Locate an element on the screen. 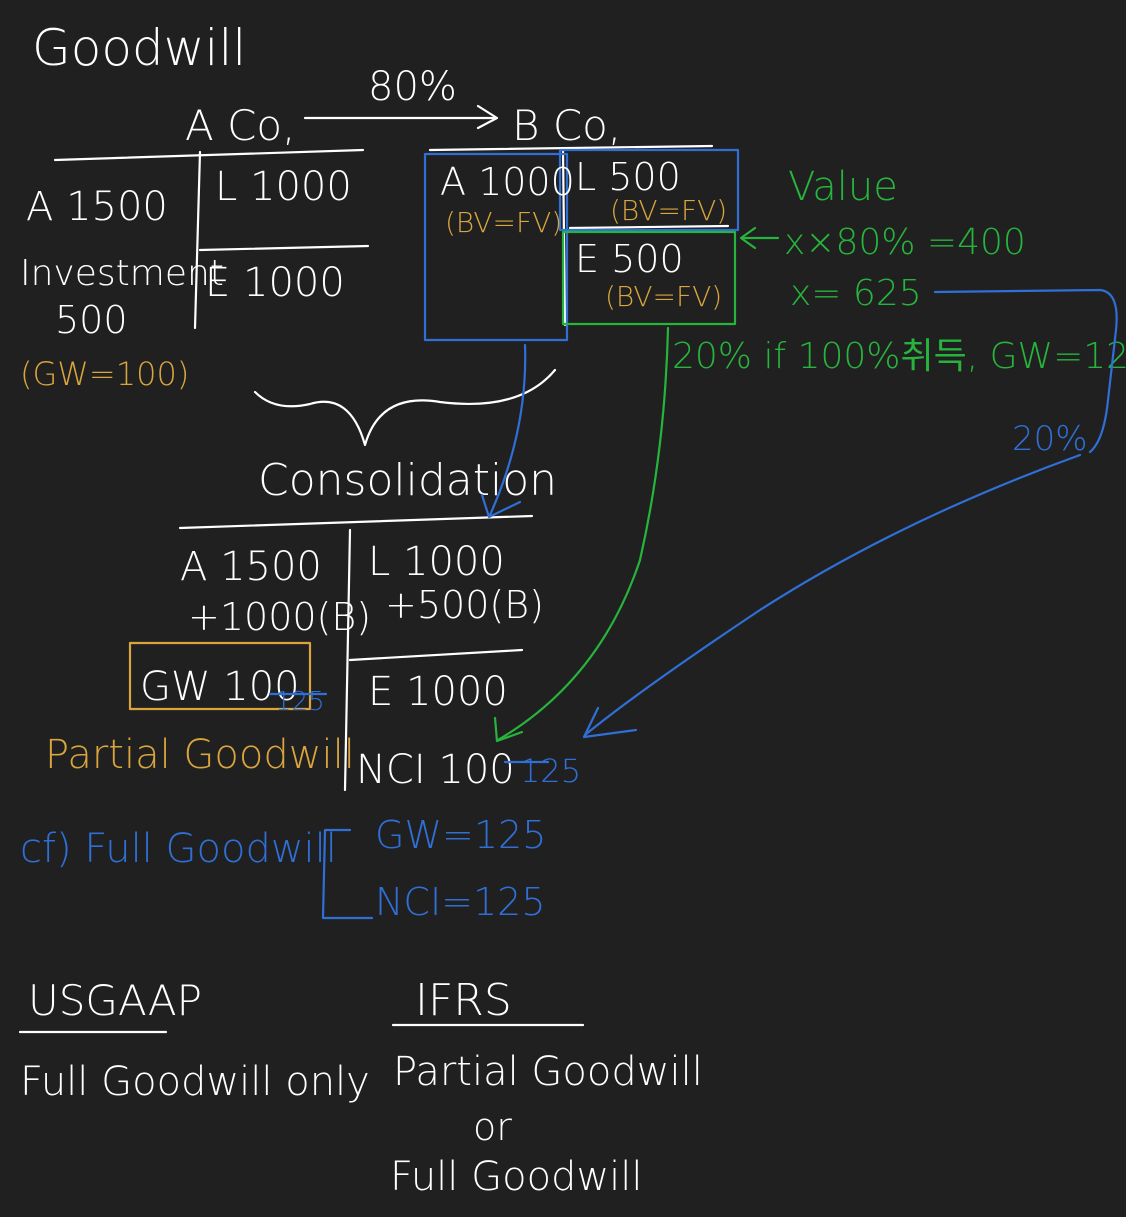  full-goodwill-label: cf) Full Goodwill is located at coordinates (178, 849).